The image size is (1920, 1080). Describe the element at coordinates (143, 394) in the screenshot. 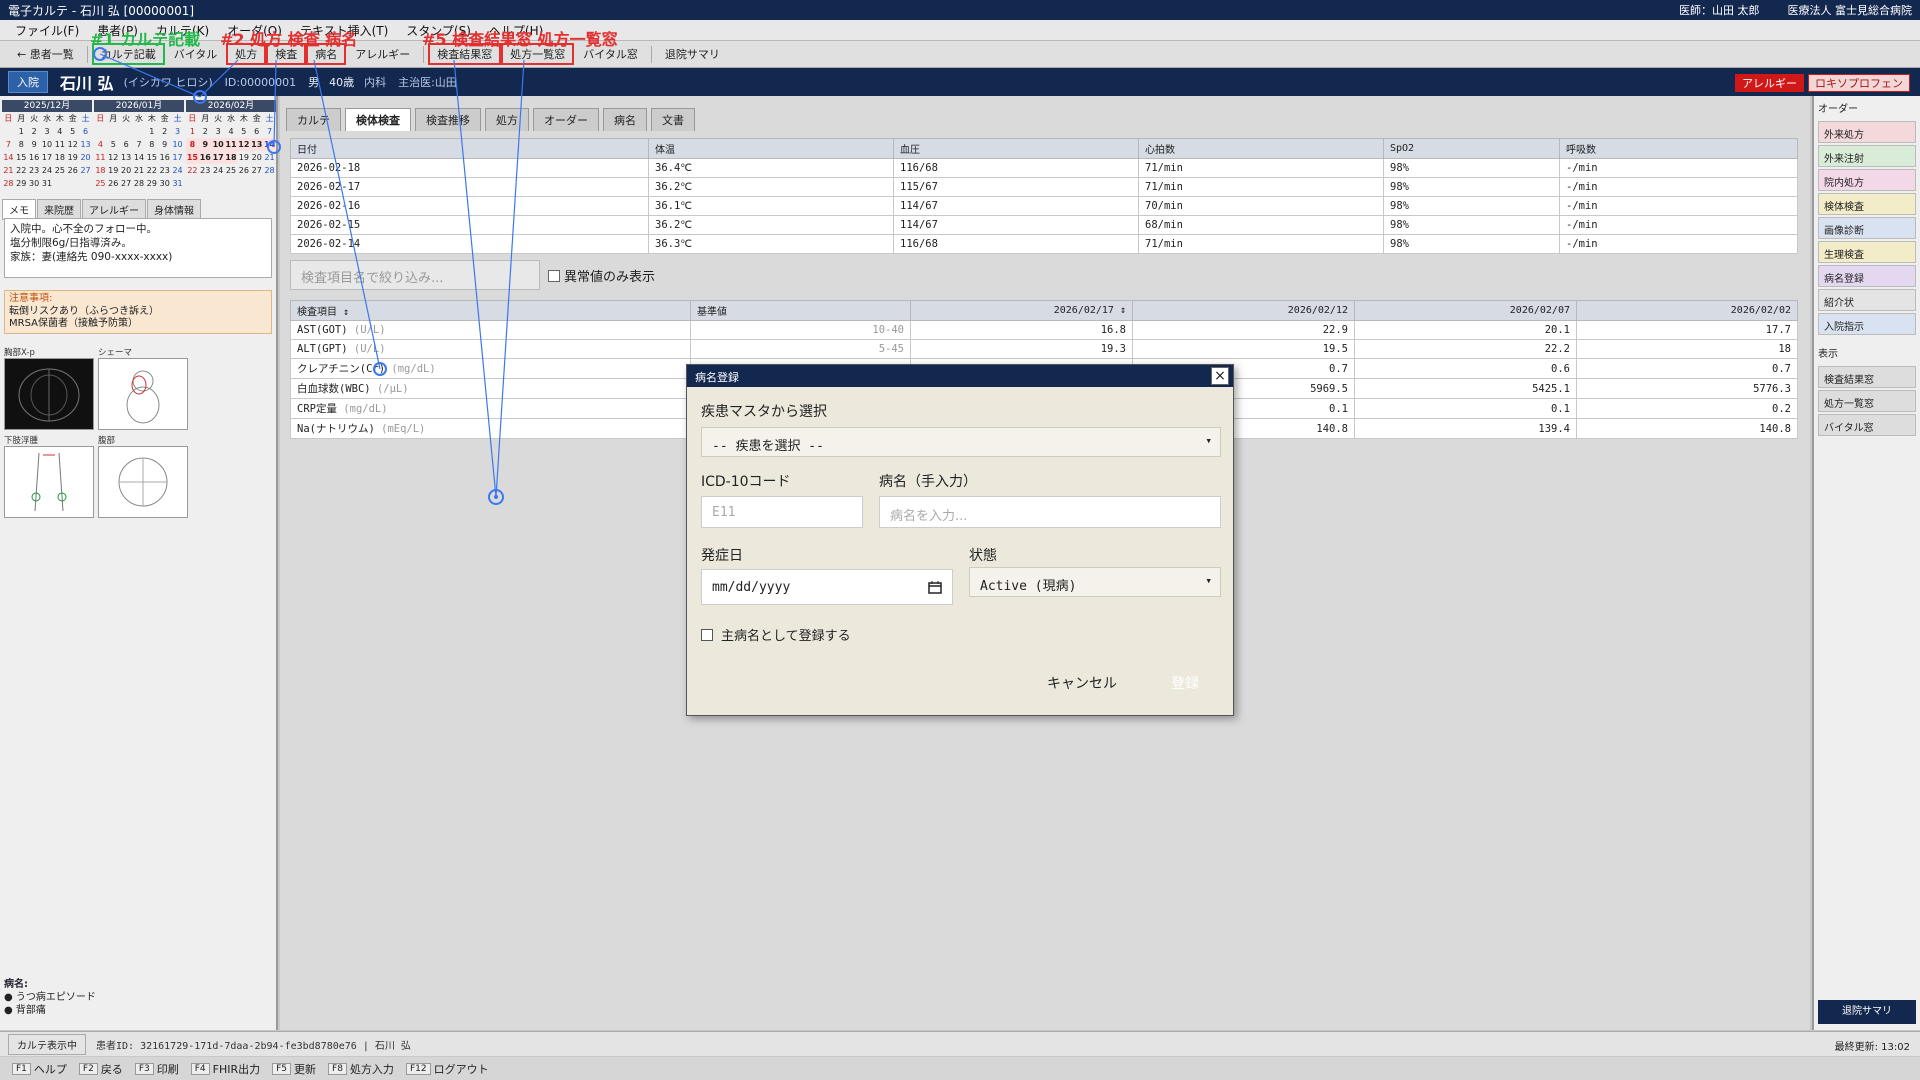

I see `schema-thumbnail` at that location.